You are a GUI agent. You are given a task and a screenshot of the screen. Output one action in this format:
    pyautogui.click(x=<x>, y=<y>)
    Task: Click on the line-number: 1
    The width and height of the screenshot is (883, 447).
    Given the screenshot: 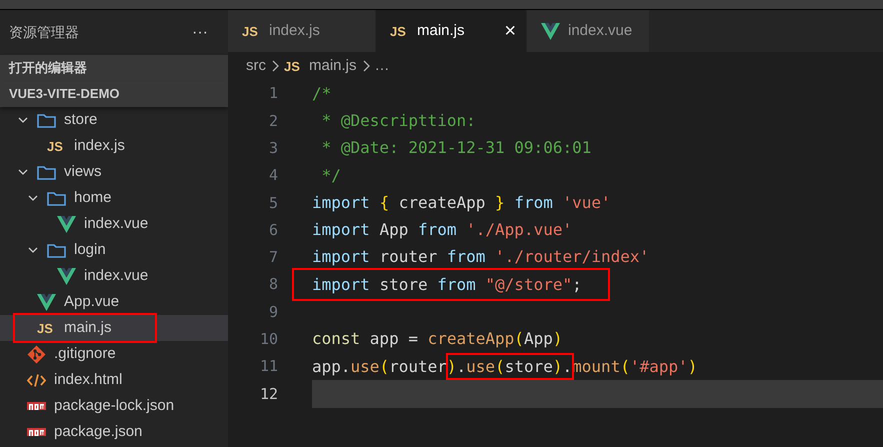 What is the action you would take?
    pyautogui.click(x=273, y=93)
    